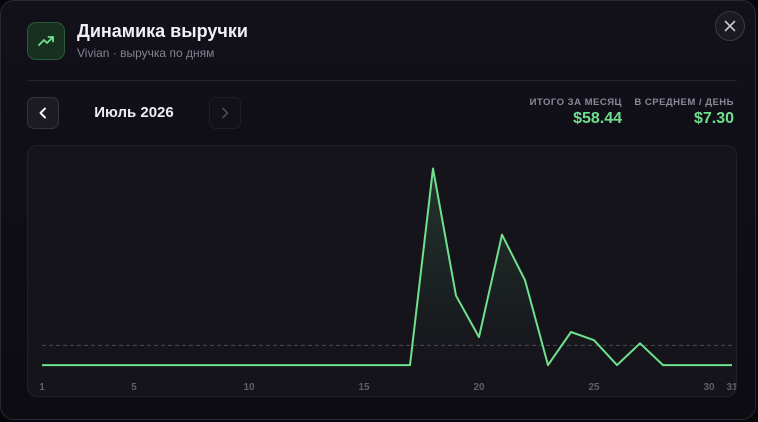 The width and height of the screenshot is (758, 422). I want to click on next-month-button, so click(225, 113).